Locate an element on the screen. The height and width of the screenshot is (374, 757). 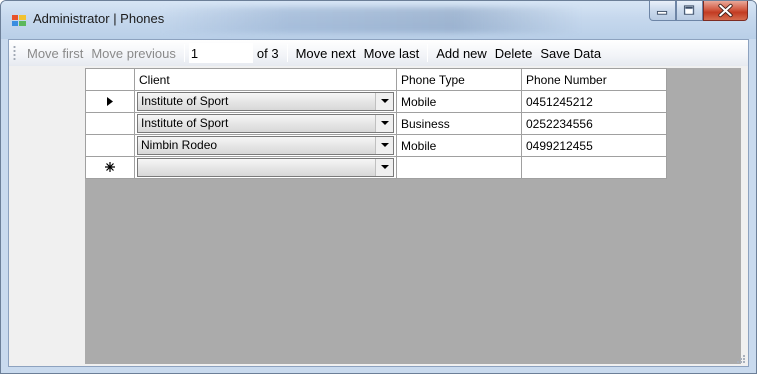
maximize-icon is located at coordinates (689, 10).